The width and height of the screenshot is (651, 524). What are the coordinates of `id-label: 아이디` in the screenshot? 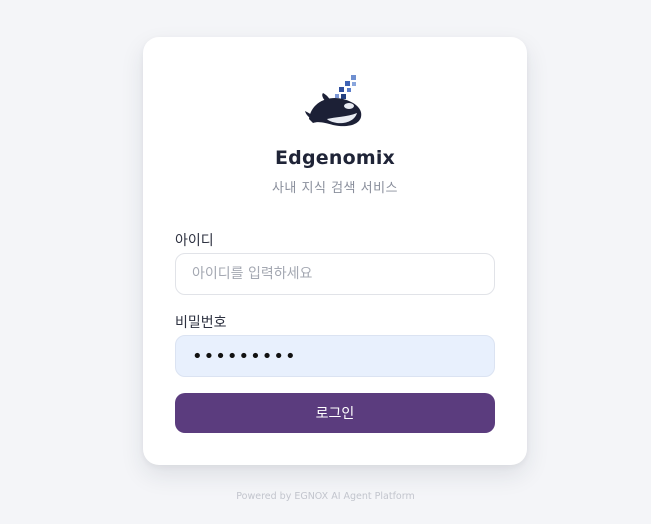 It's located at (194, 241).